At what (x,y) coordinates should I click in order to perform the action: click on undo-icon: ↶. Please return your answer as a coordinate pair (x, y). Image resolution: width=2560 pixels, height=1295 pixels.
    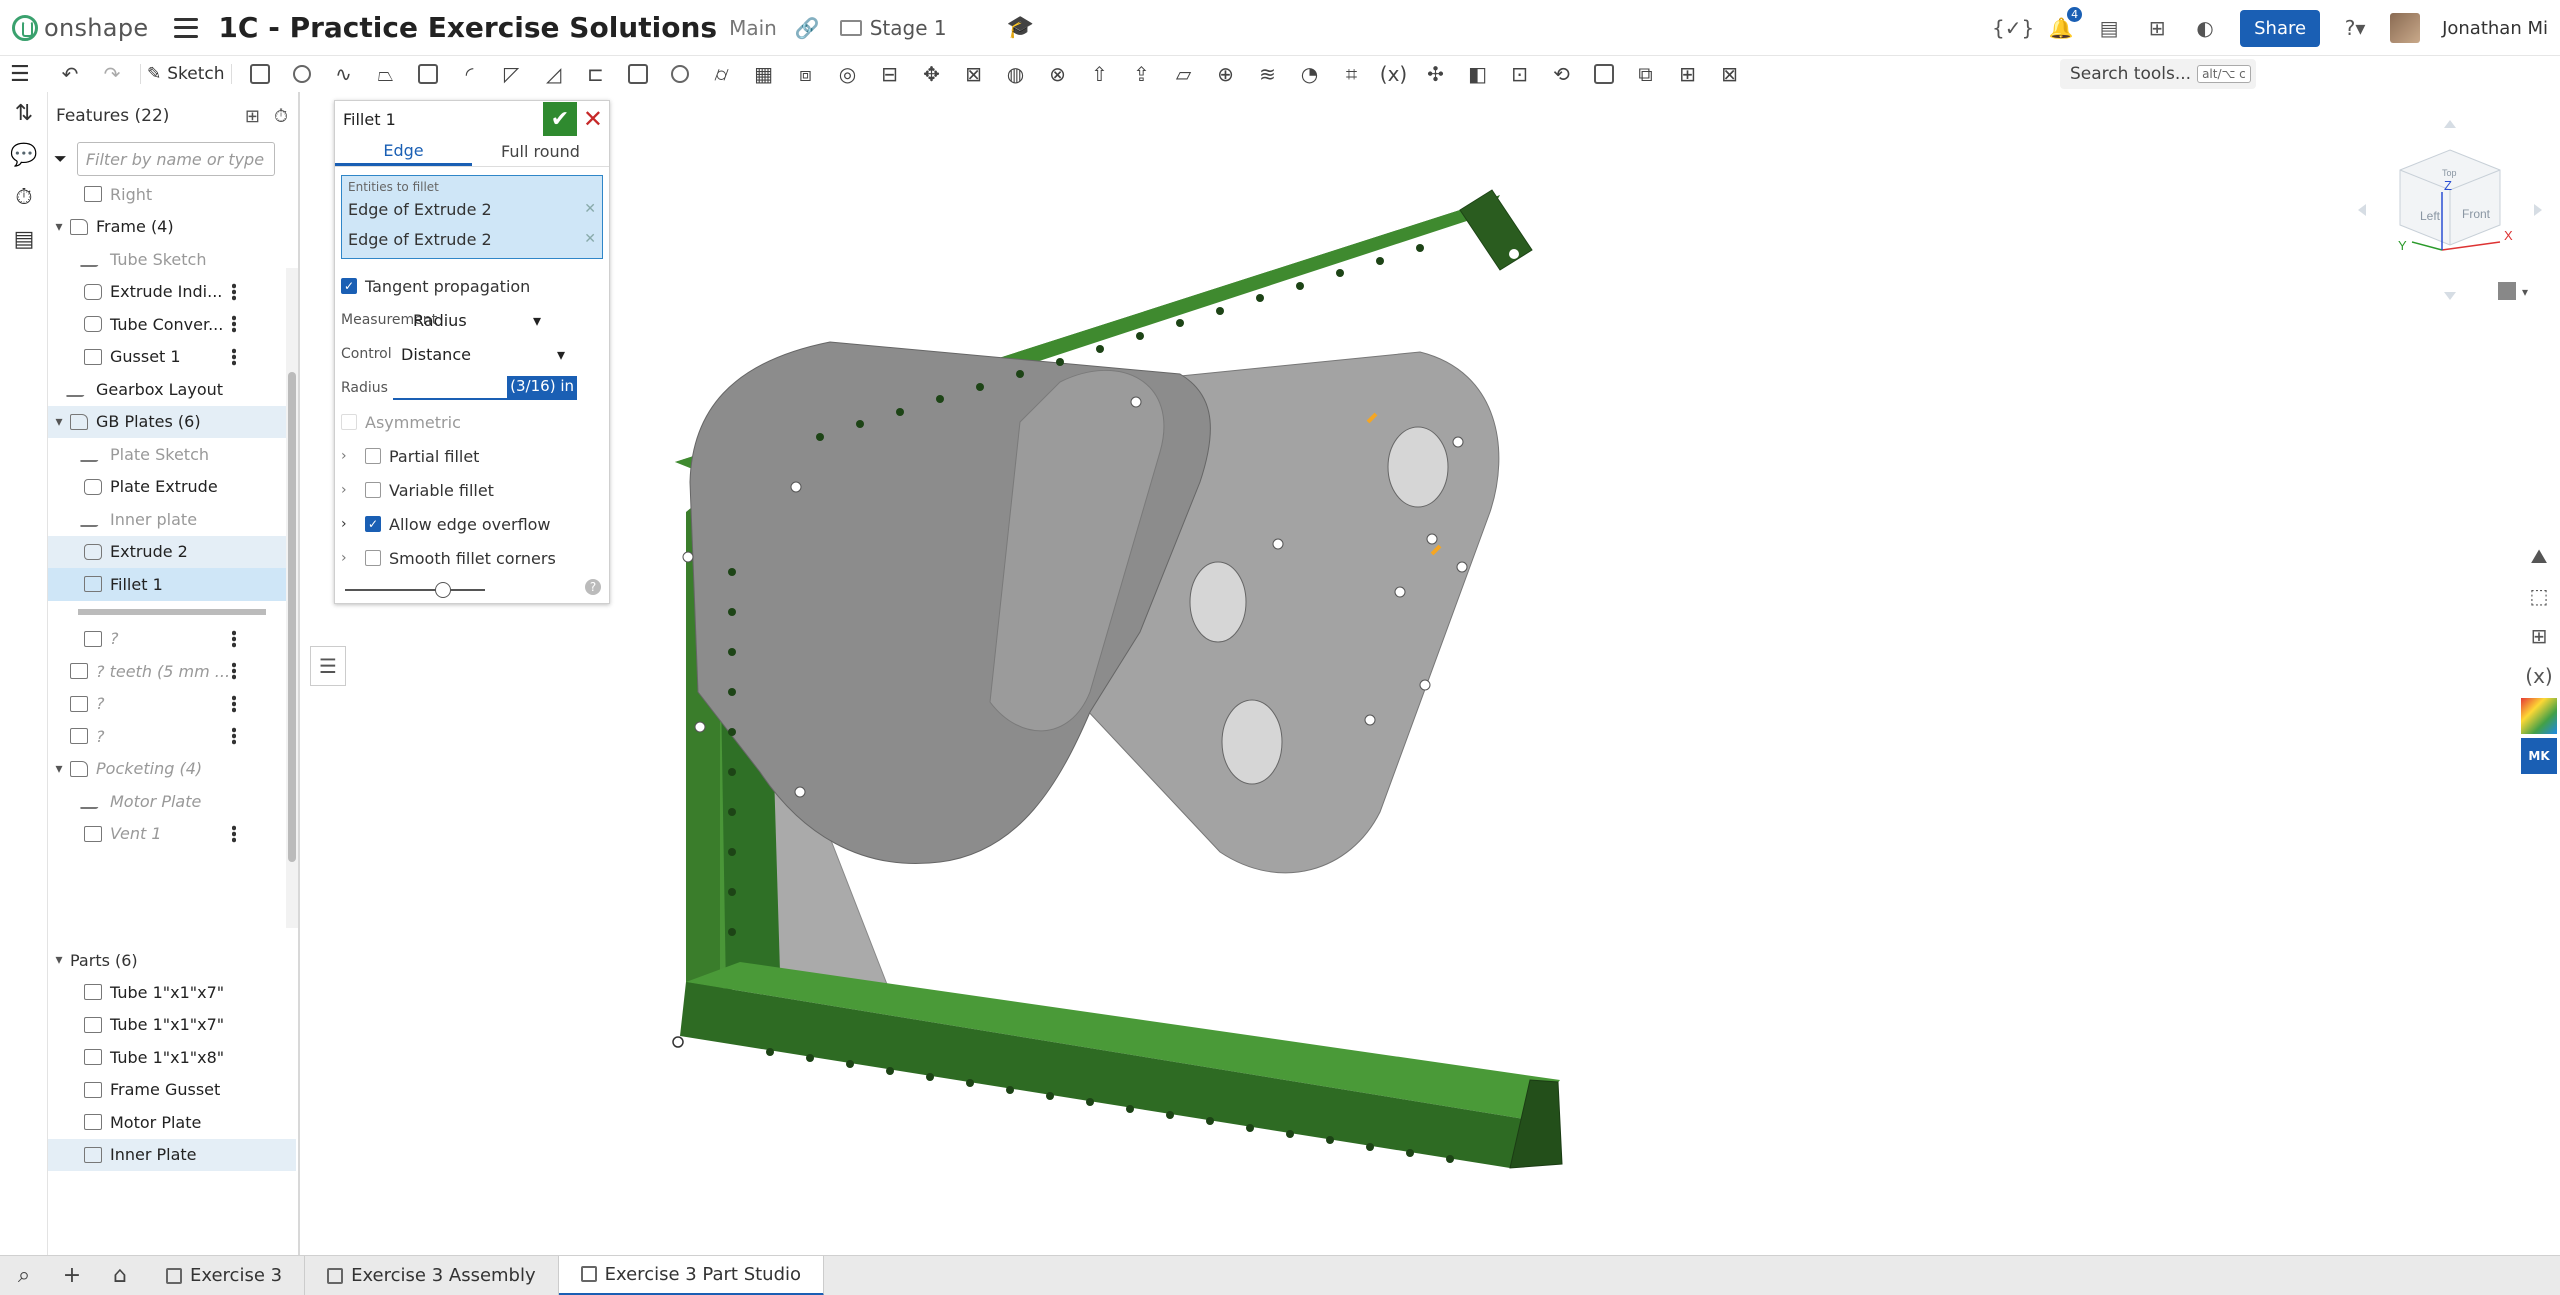
    Looking at the image, I should click on (70, 74).